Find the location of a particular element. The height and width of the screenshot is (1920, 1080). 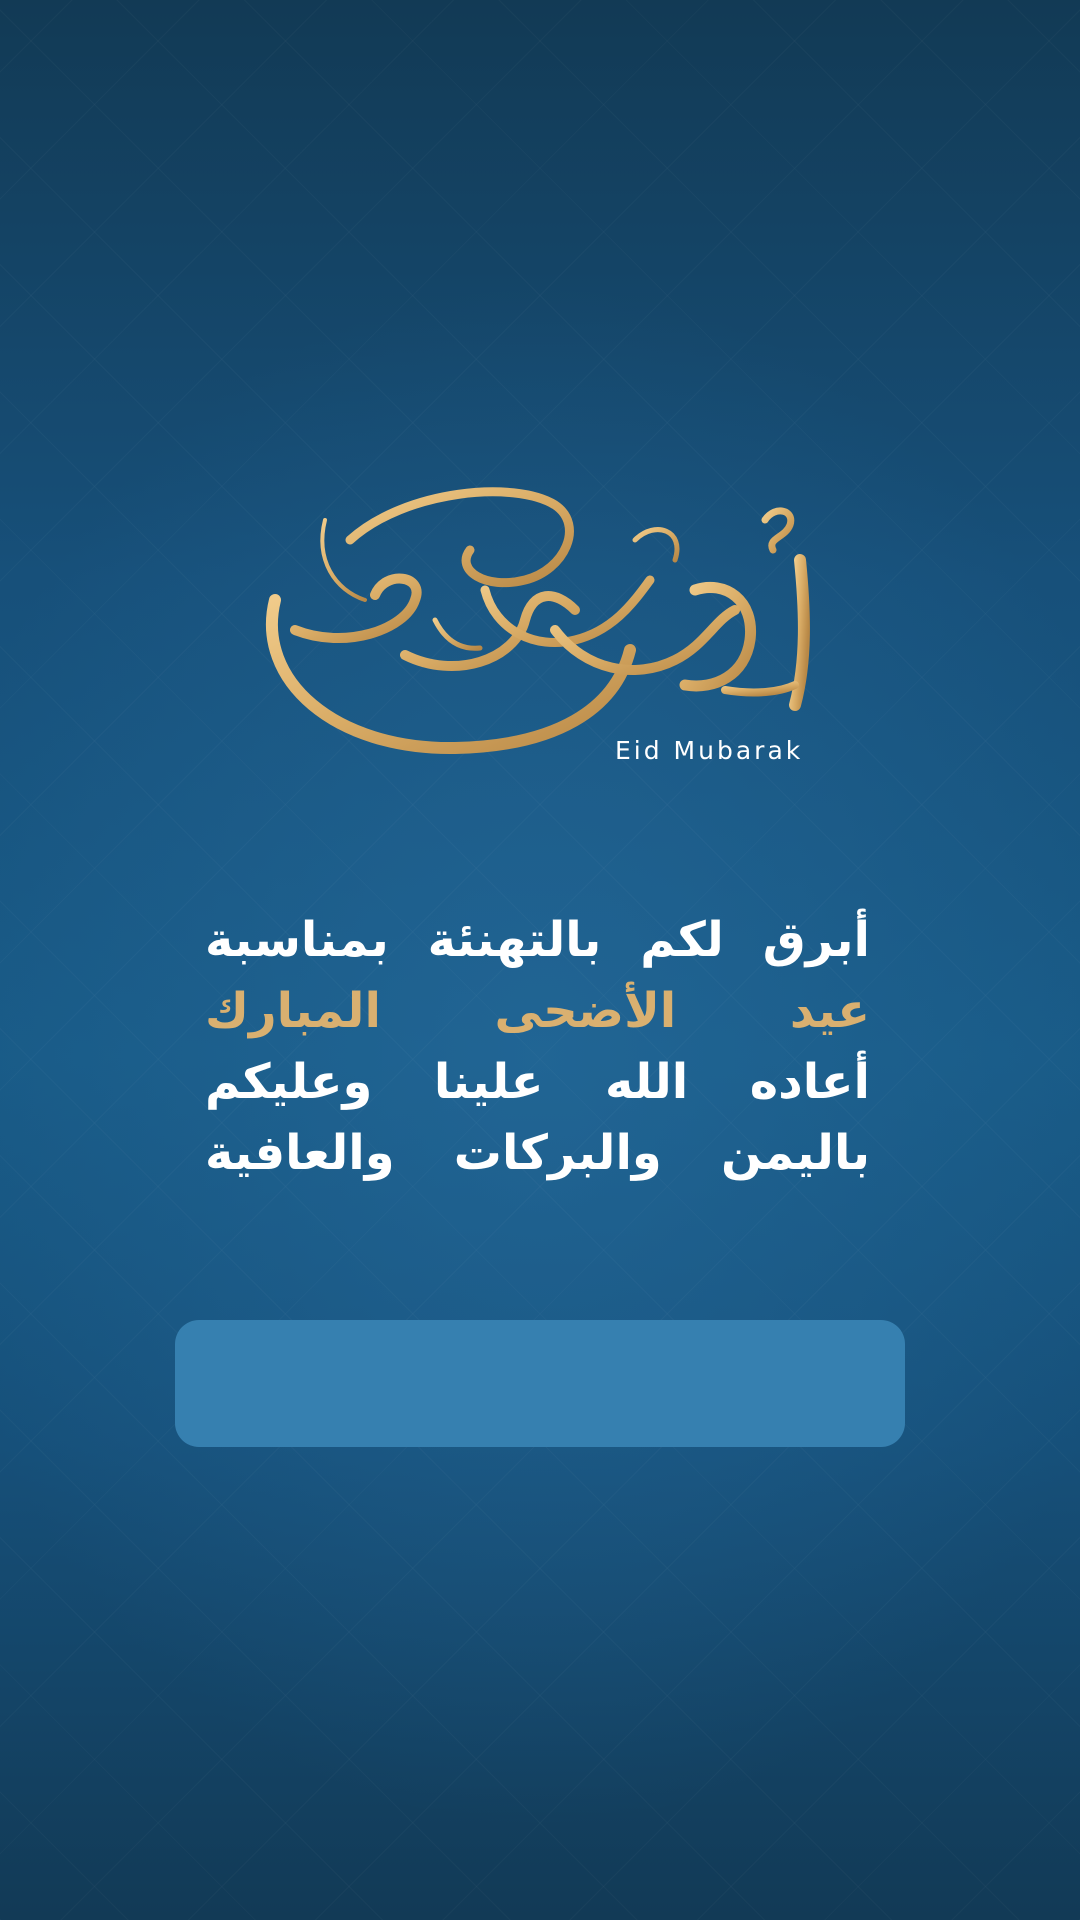

name-placeholder-box is located at coordinates (540, 1383).